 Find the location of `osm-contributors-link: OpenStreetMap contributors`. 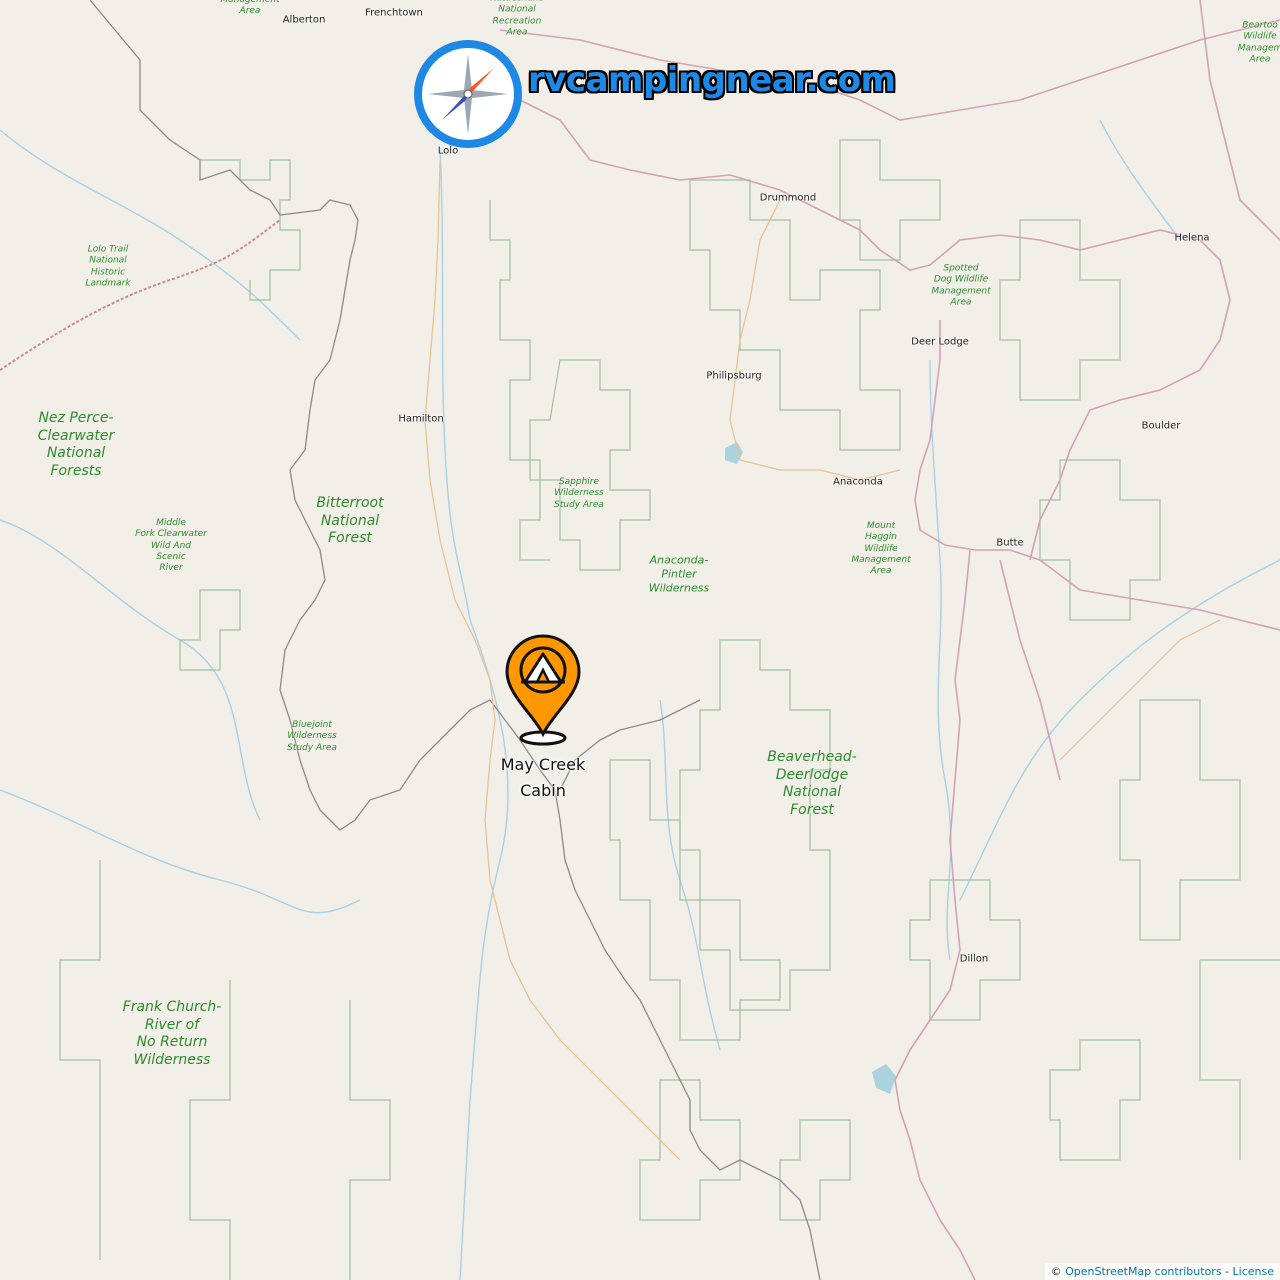

osm-contributors-link: OpenStreetMap contributors is located at coordinates (1143, 1271).